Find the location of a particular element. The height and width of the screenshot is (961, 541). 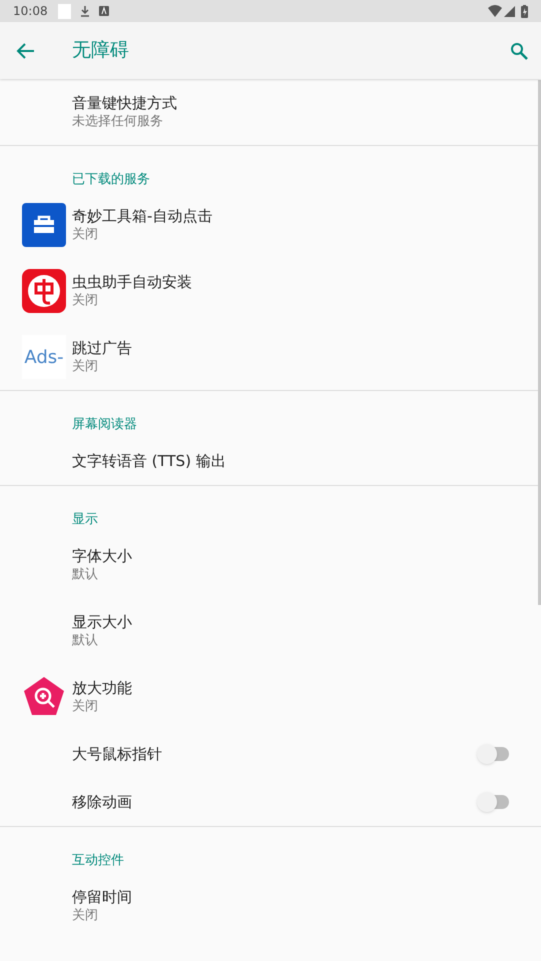

item-summary: 未选择任何服务 is located at coordinates (118, 122).